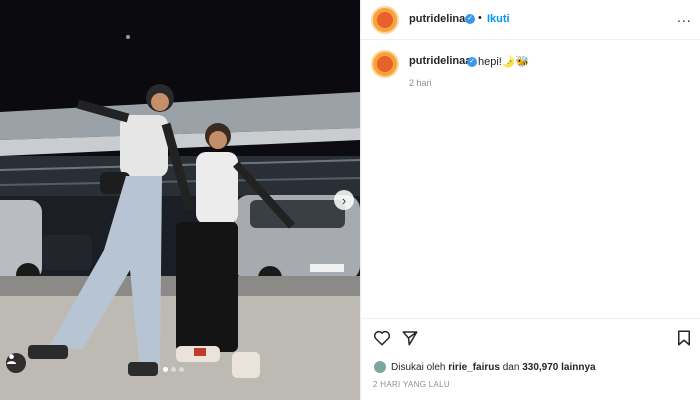  Describe the element at coordinates (474, 367) in the screenshot. I see `liker-username: ririe_fairus` at that location.